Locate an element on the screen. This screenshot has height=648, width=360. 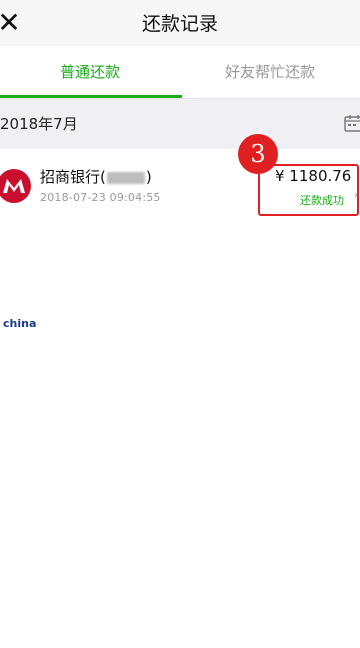
chevron-right-icon: › is located at coordinates (356, 195).